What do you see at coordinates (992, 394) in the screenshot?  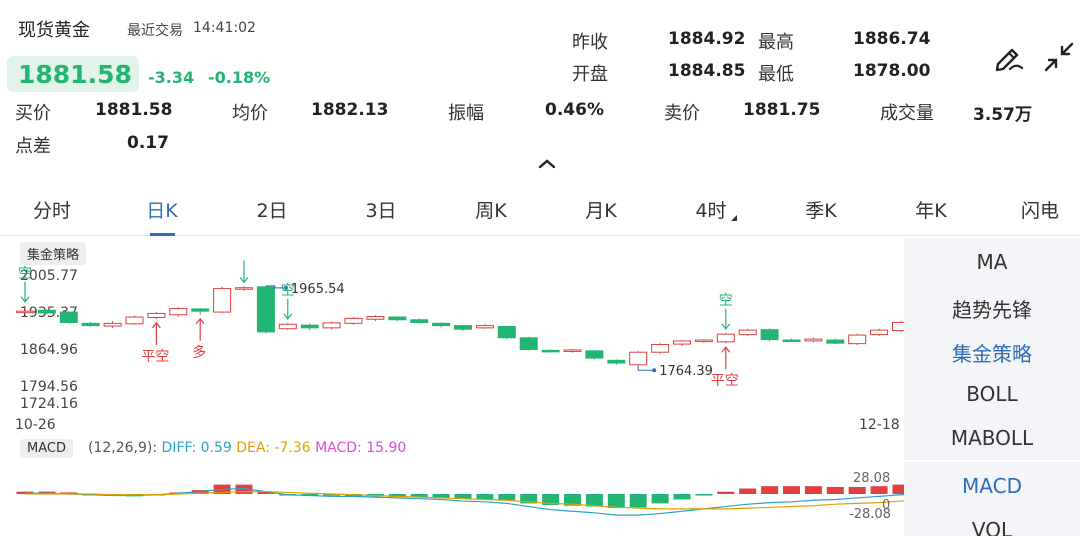 I see `indicator-boll: BOLL` at bounding box center [992, 394].